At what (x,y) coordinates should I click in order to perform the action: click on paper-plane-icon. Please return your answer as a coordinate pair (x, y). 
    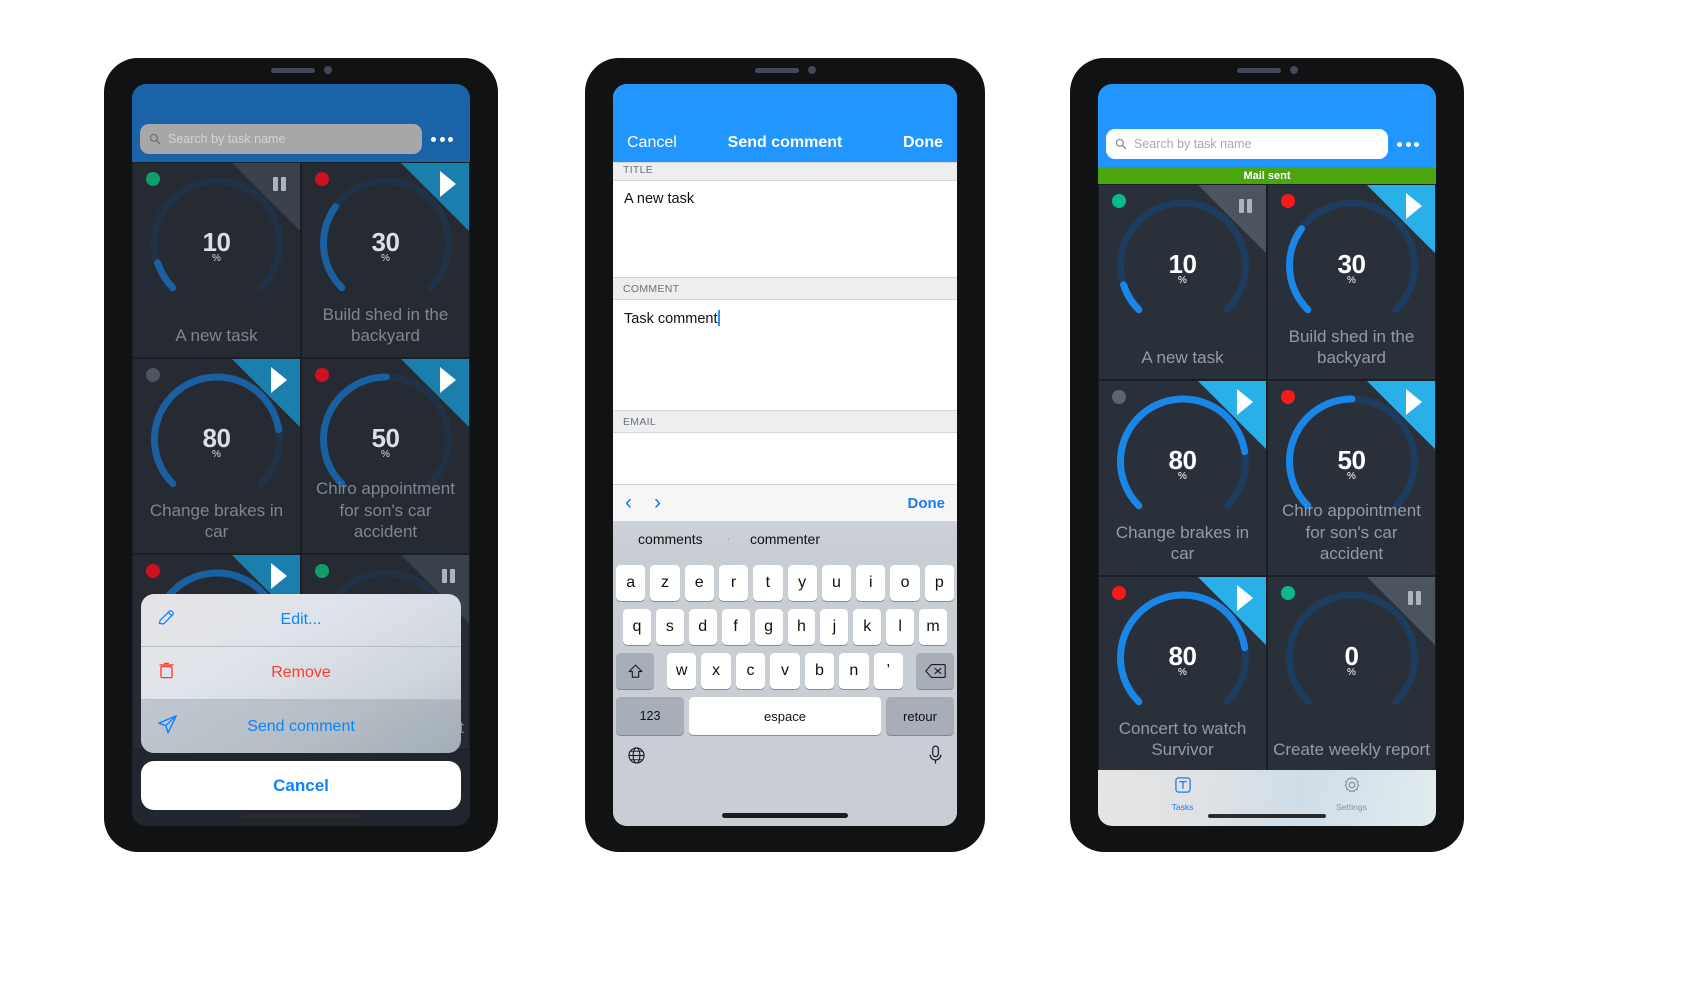
    Looking at the image, I should click on (167, 727).